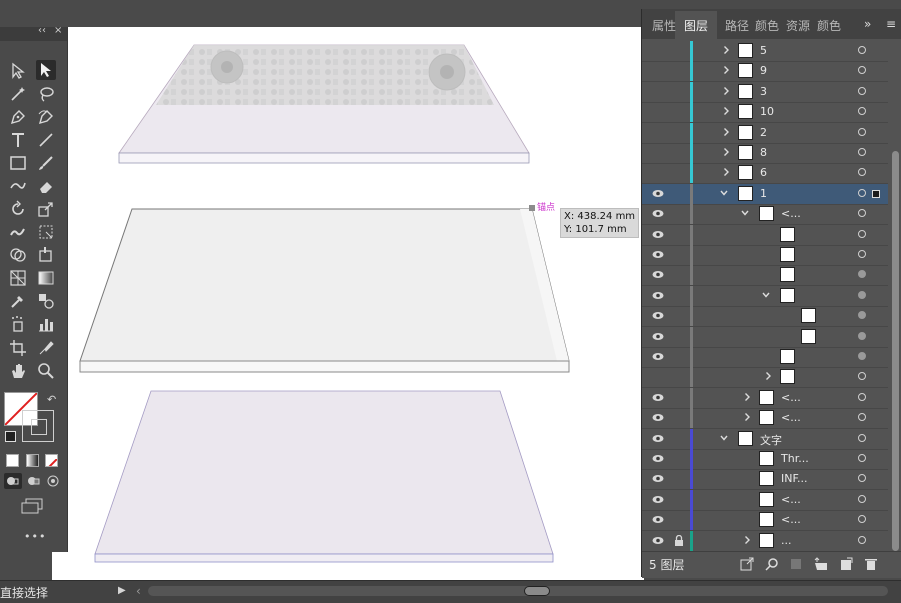  I want to click on layer-name: 9, so click(763, 70).